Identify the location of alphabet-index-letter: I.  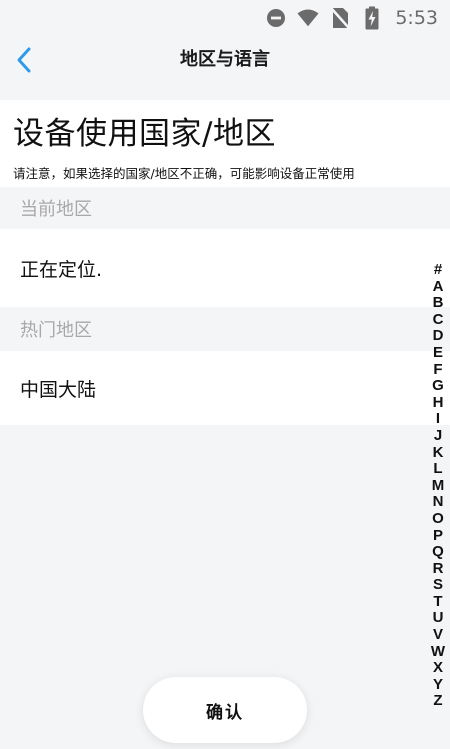
(438, 419).